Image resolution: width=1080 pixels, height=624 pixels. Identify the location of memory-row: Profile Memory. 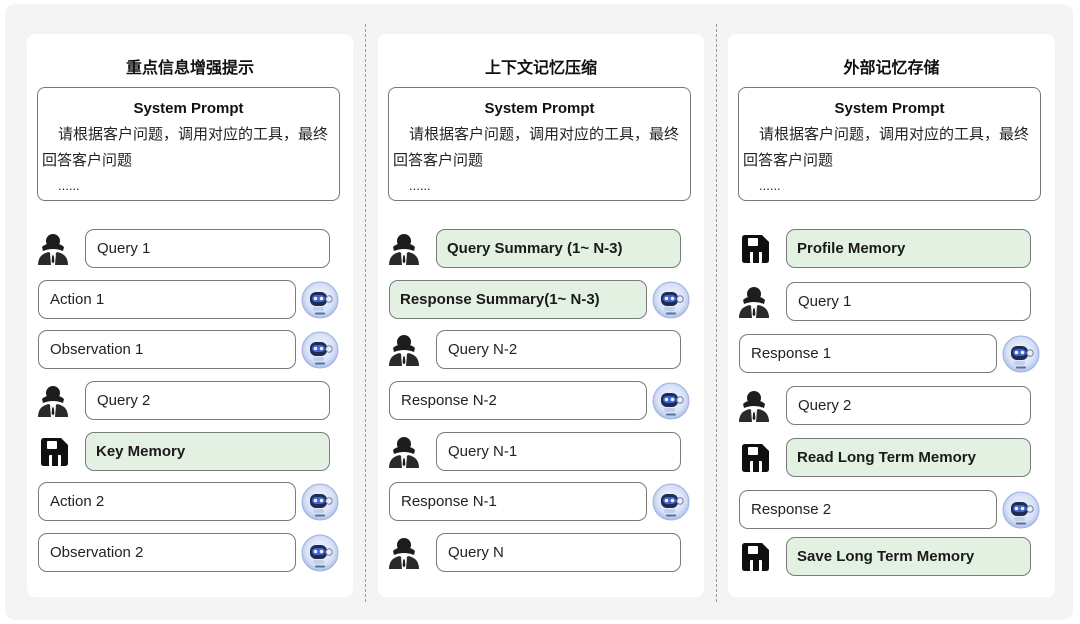
(908, 248).